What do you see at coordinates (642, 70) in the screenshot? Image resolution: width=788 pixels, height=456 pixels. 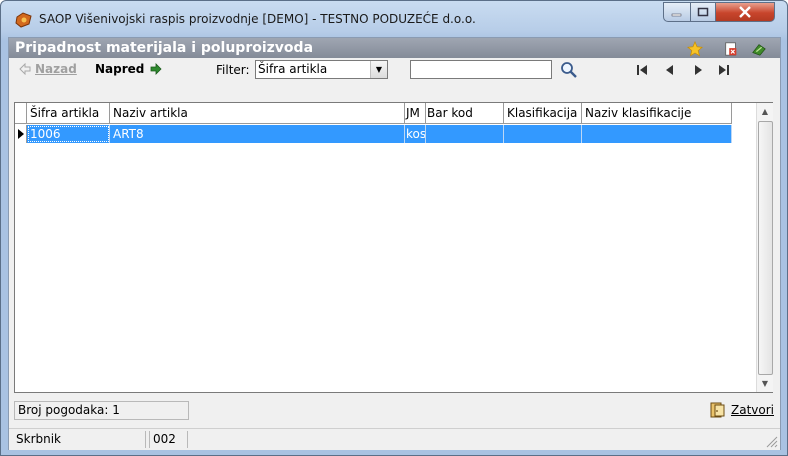 I see `first-record-icon` at bounding box center [642, 70].